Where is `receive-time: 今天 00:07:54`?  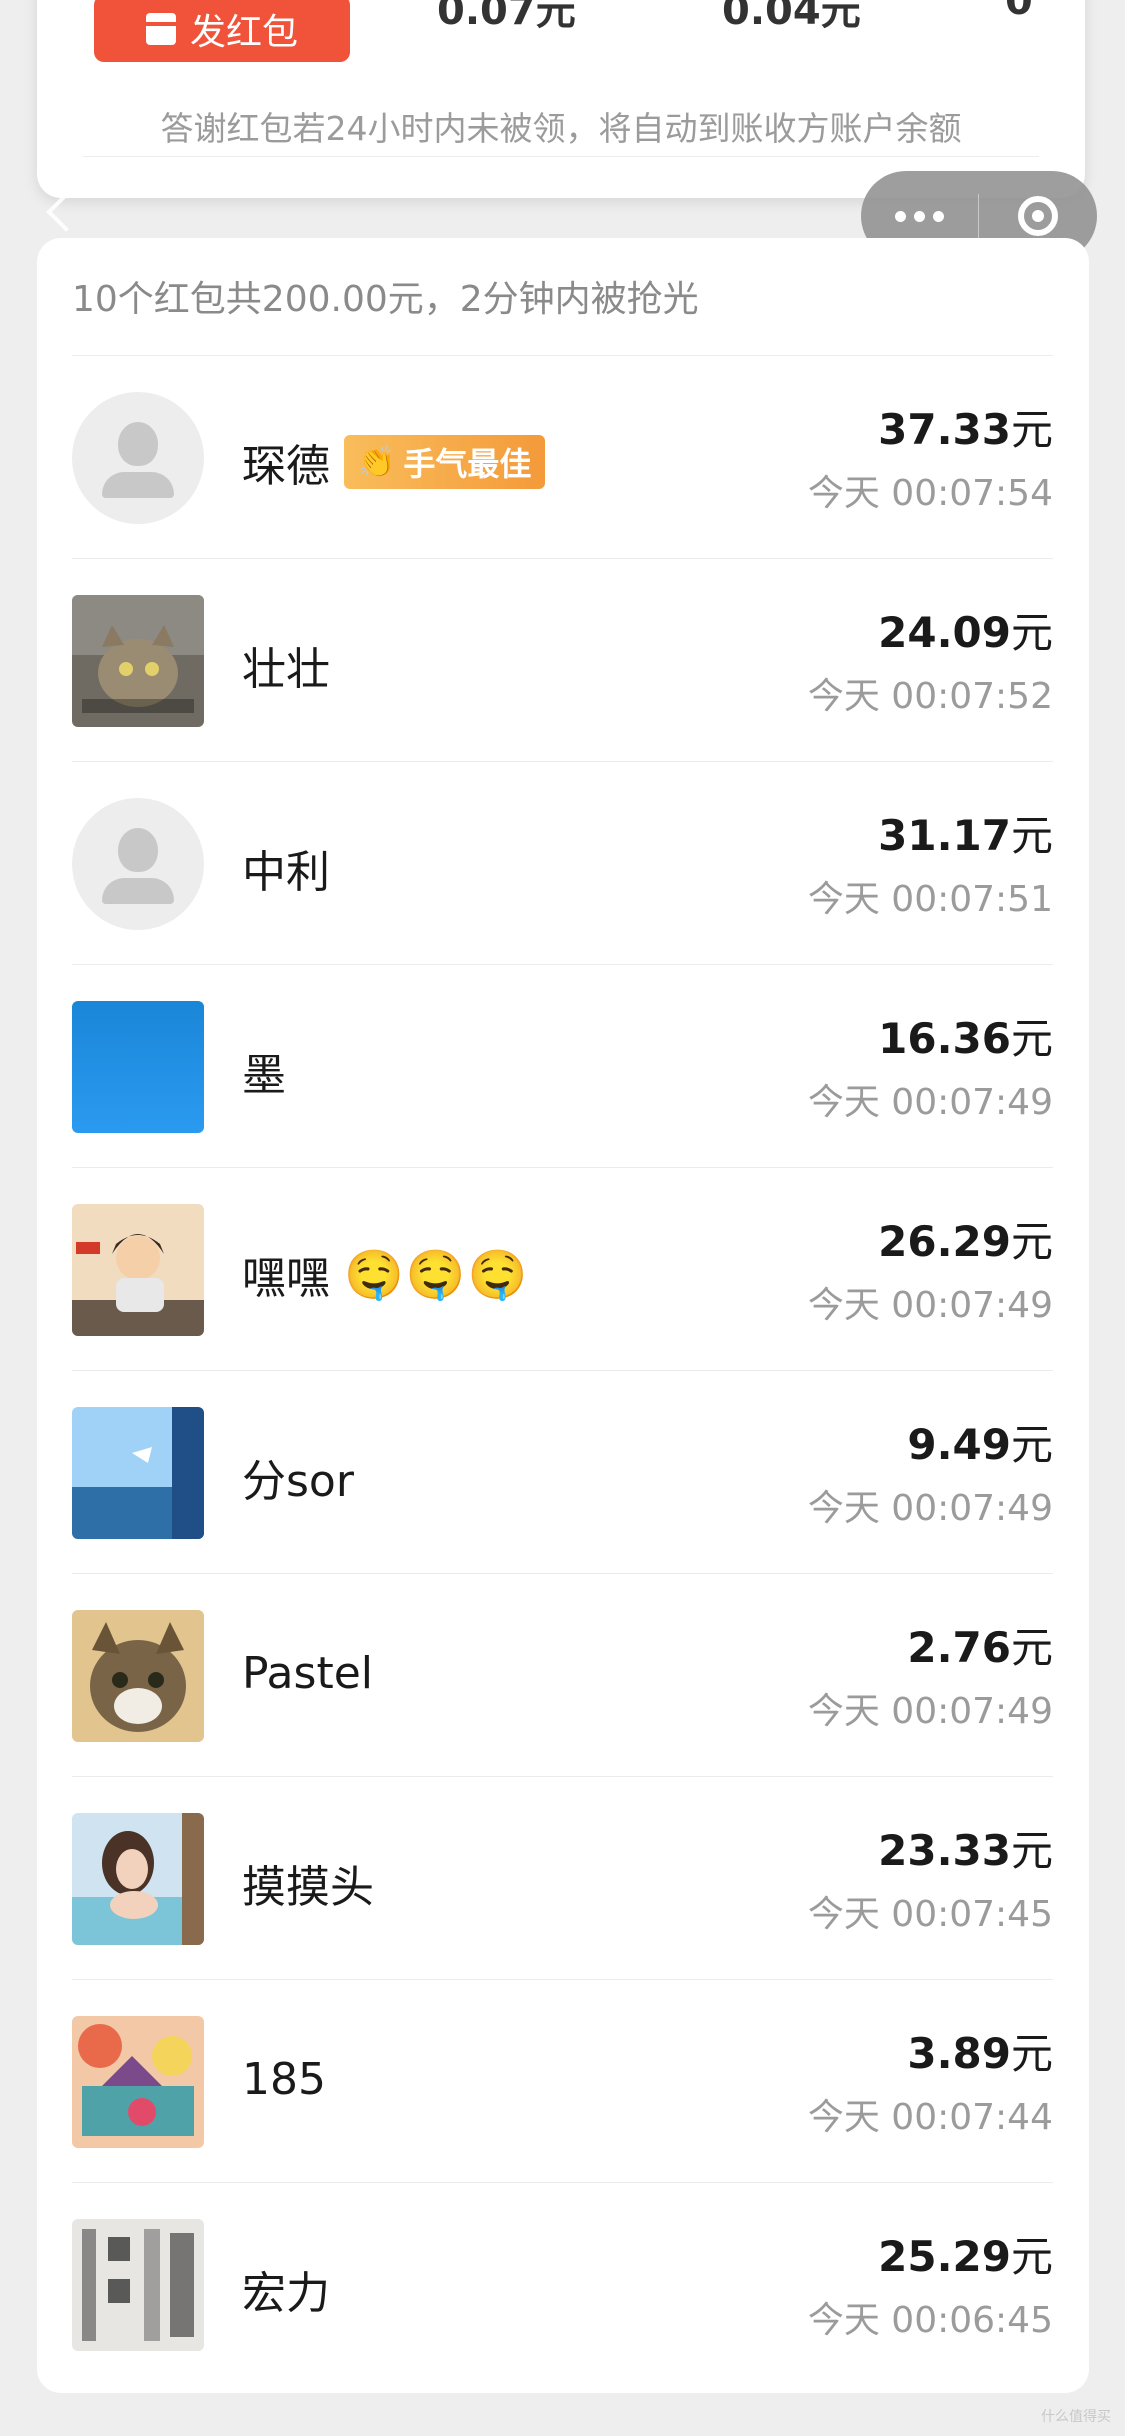
receive-time: 今天 00:07:54 is located at coordinates (930, 493).